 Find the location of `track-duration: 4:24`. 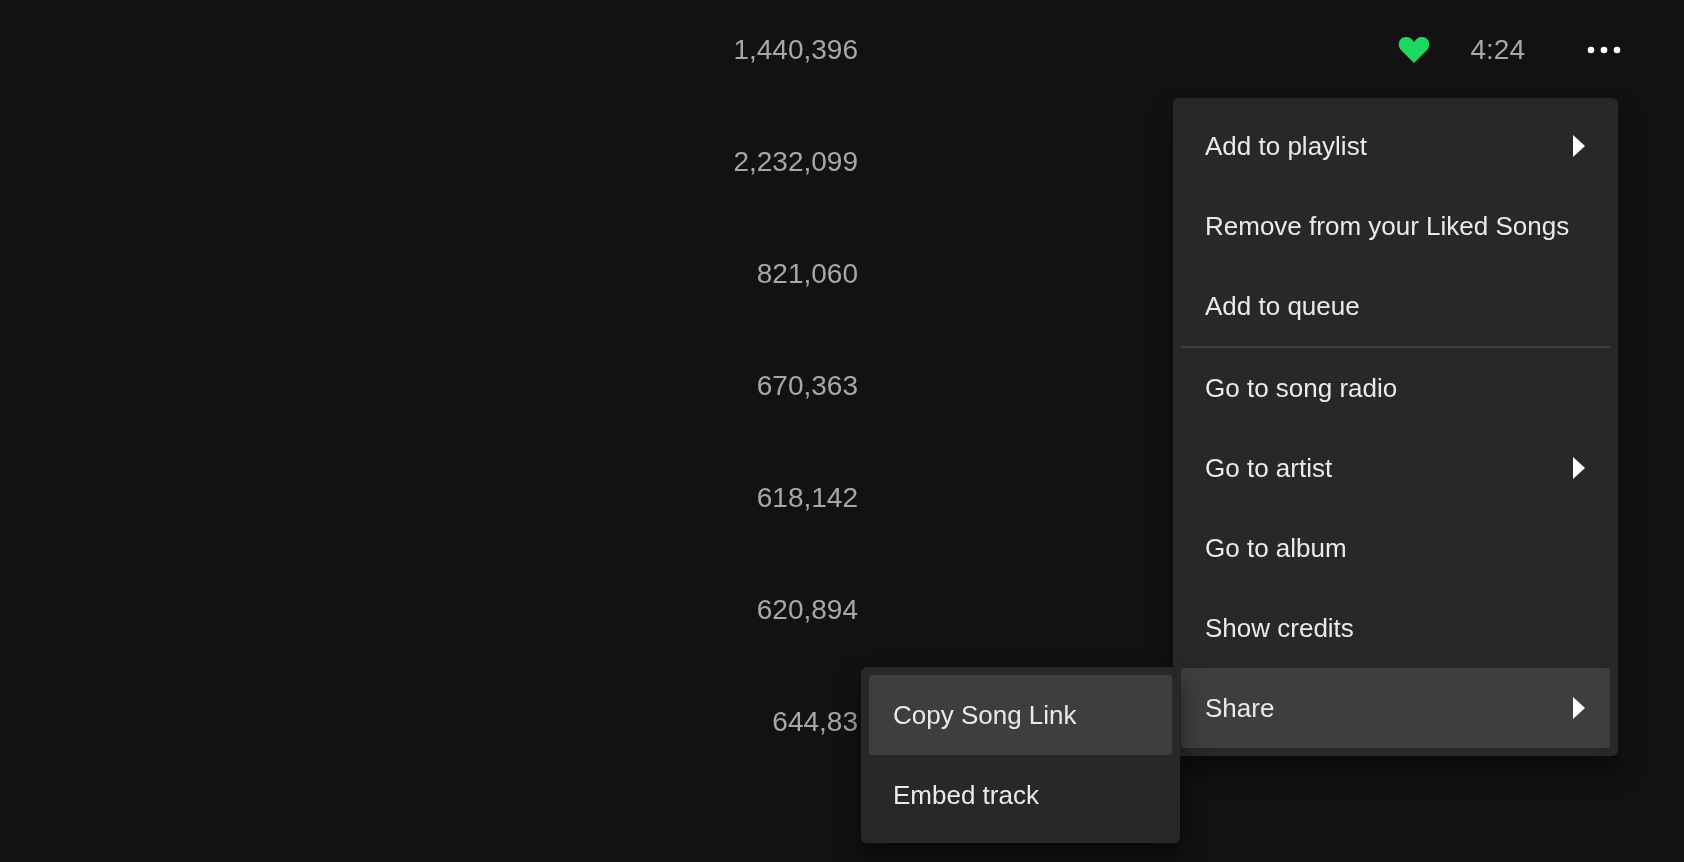

track-duration: 4:24 is located at coordinates (1497, 50).